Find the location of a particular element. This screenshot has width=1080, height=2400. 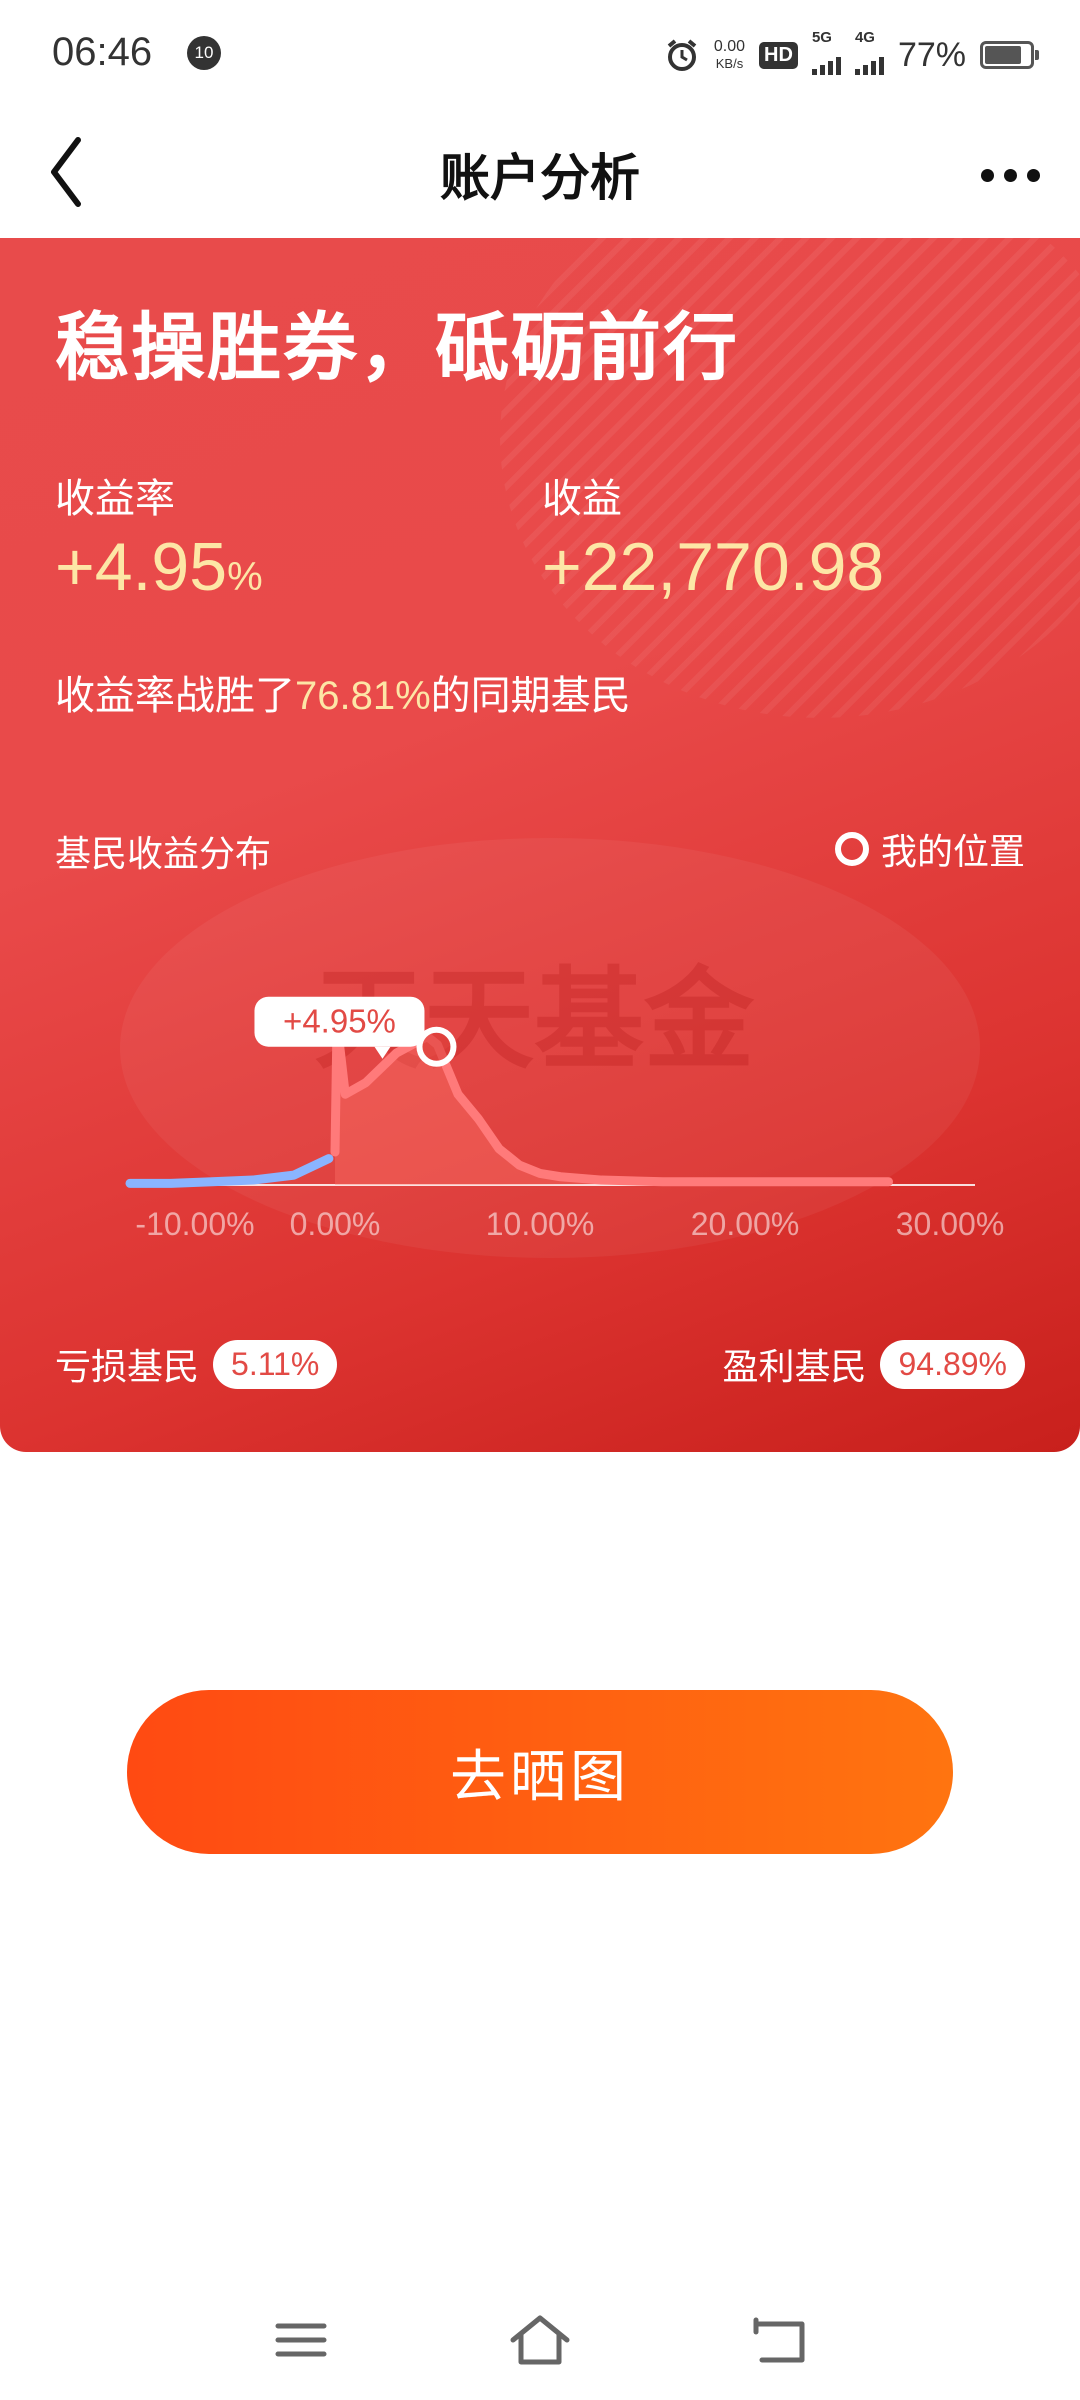

return-rate-label: 收益率 is located at coordinates (115, 499).